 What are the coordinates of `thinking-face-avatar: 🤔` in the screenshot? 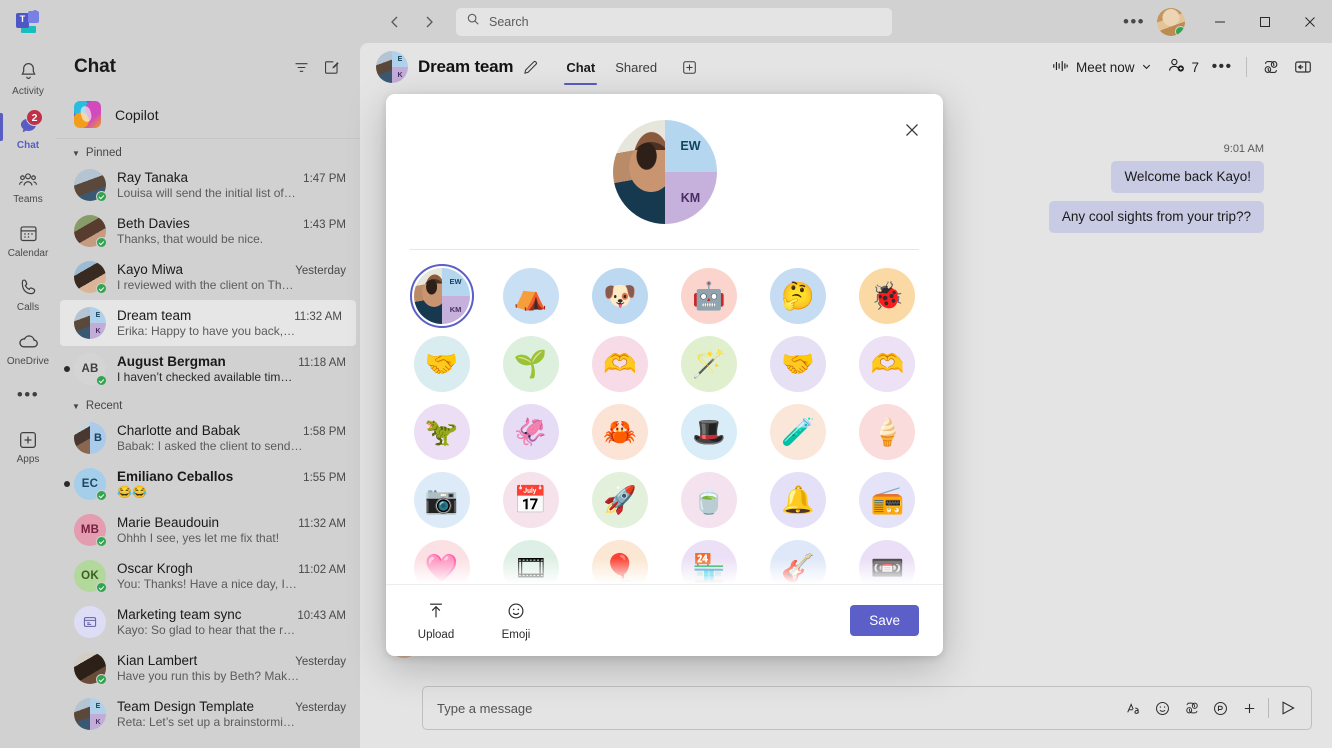 It's located at (798, 296).